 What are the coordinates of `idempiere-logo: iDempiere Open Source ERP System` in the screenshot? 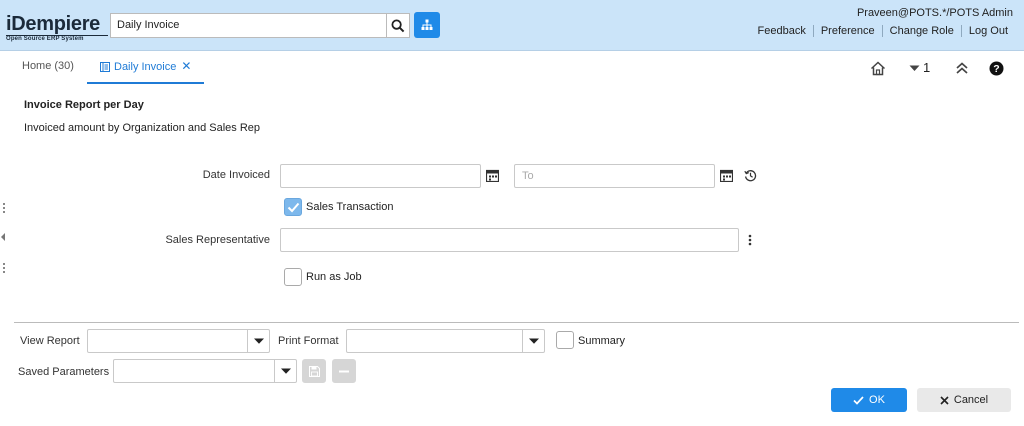 It's located at (57, 28).